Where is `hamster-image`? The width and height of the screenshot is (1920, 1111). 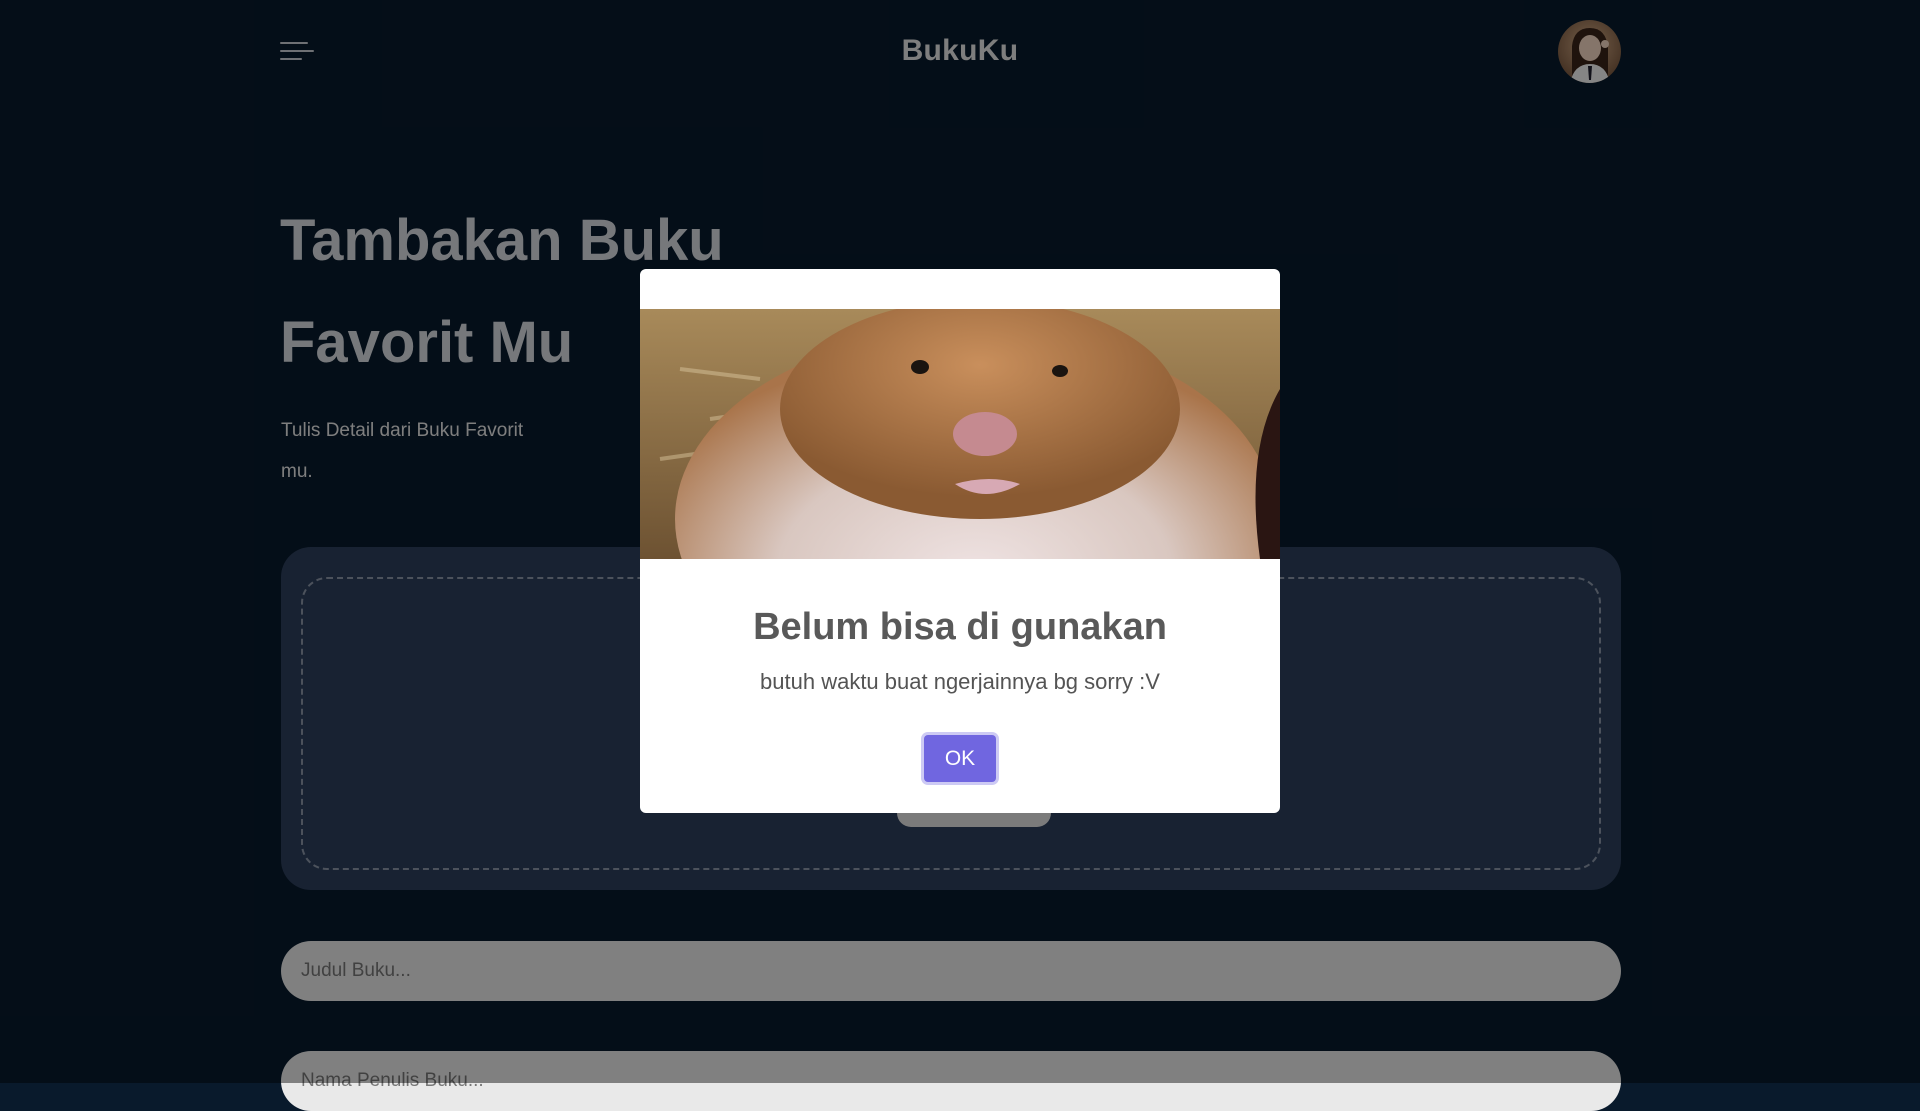
hamster-image is located at coordinates (960, 434).